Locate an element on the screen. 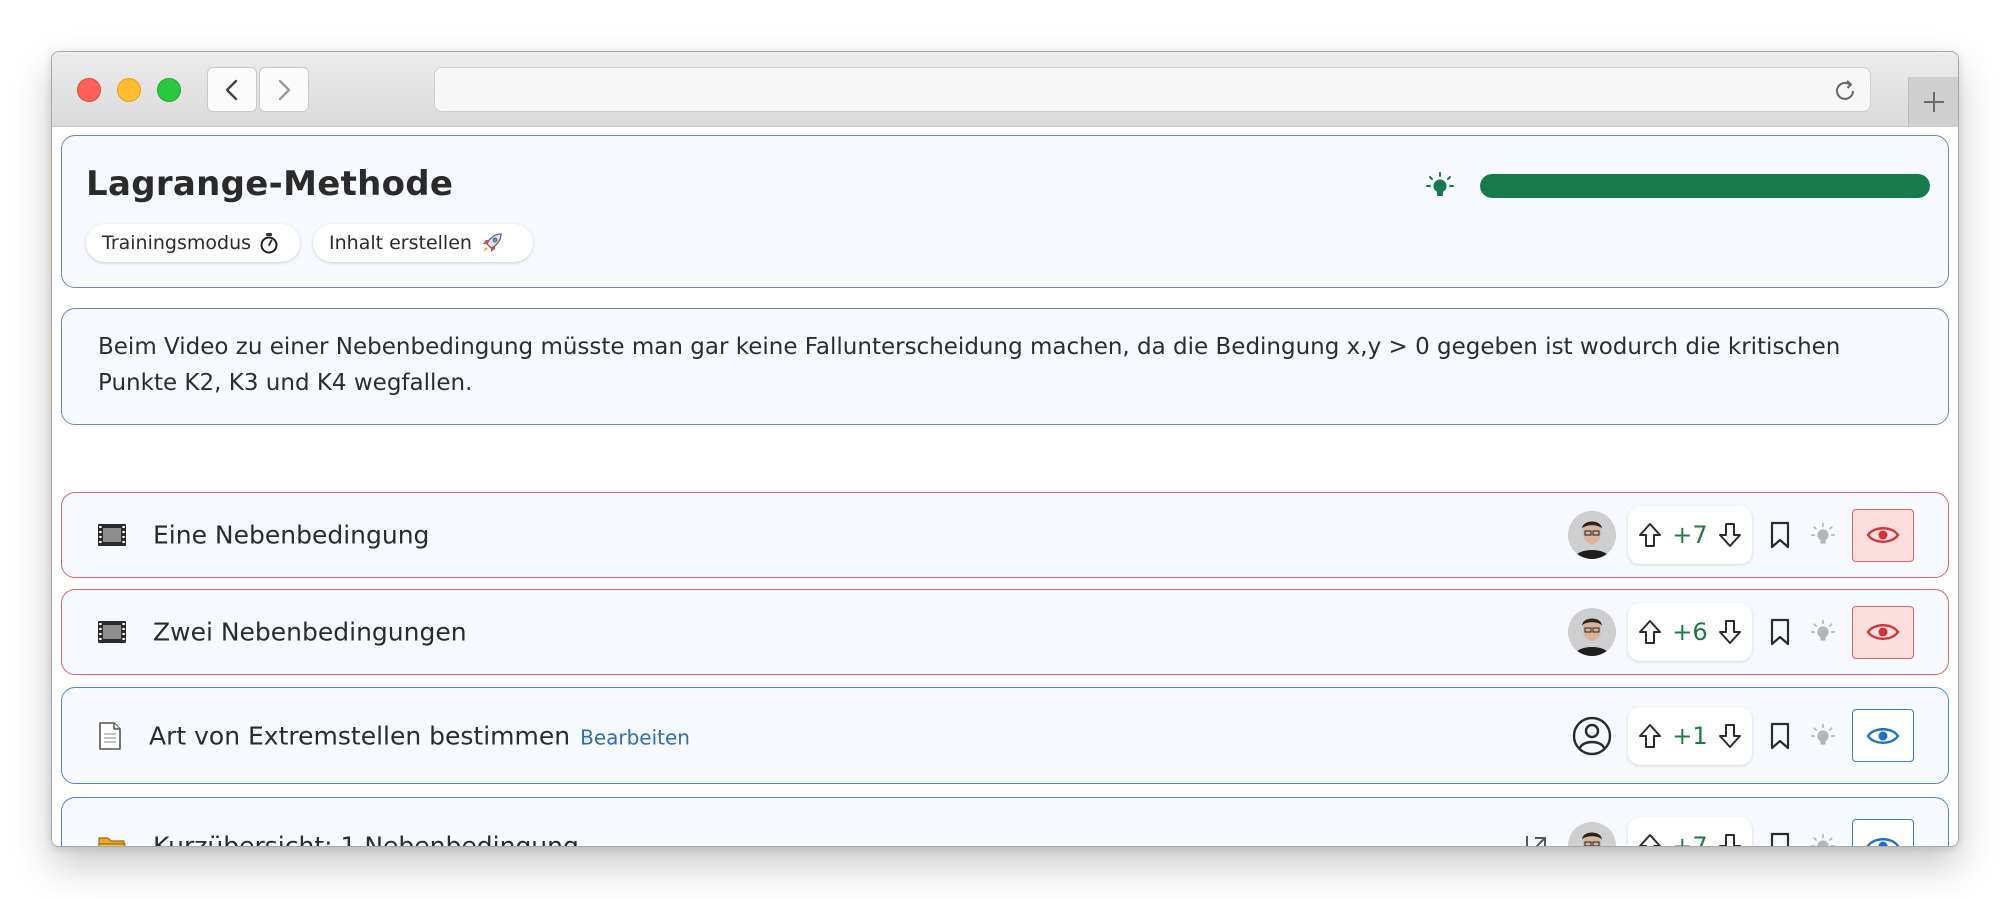  back-button is located at coordinates (232, 89).